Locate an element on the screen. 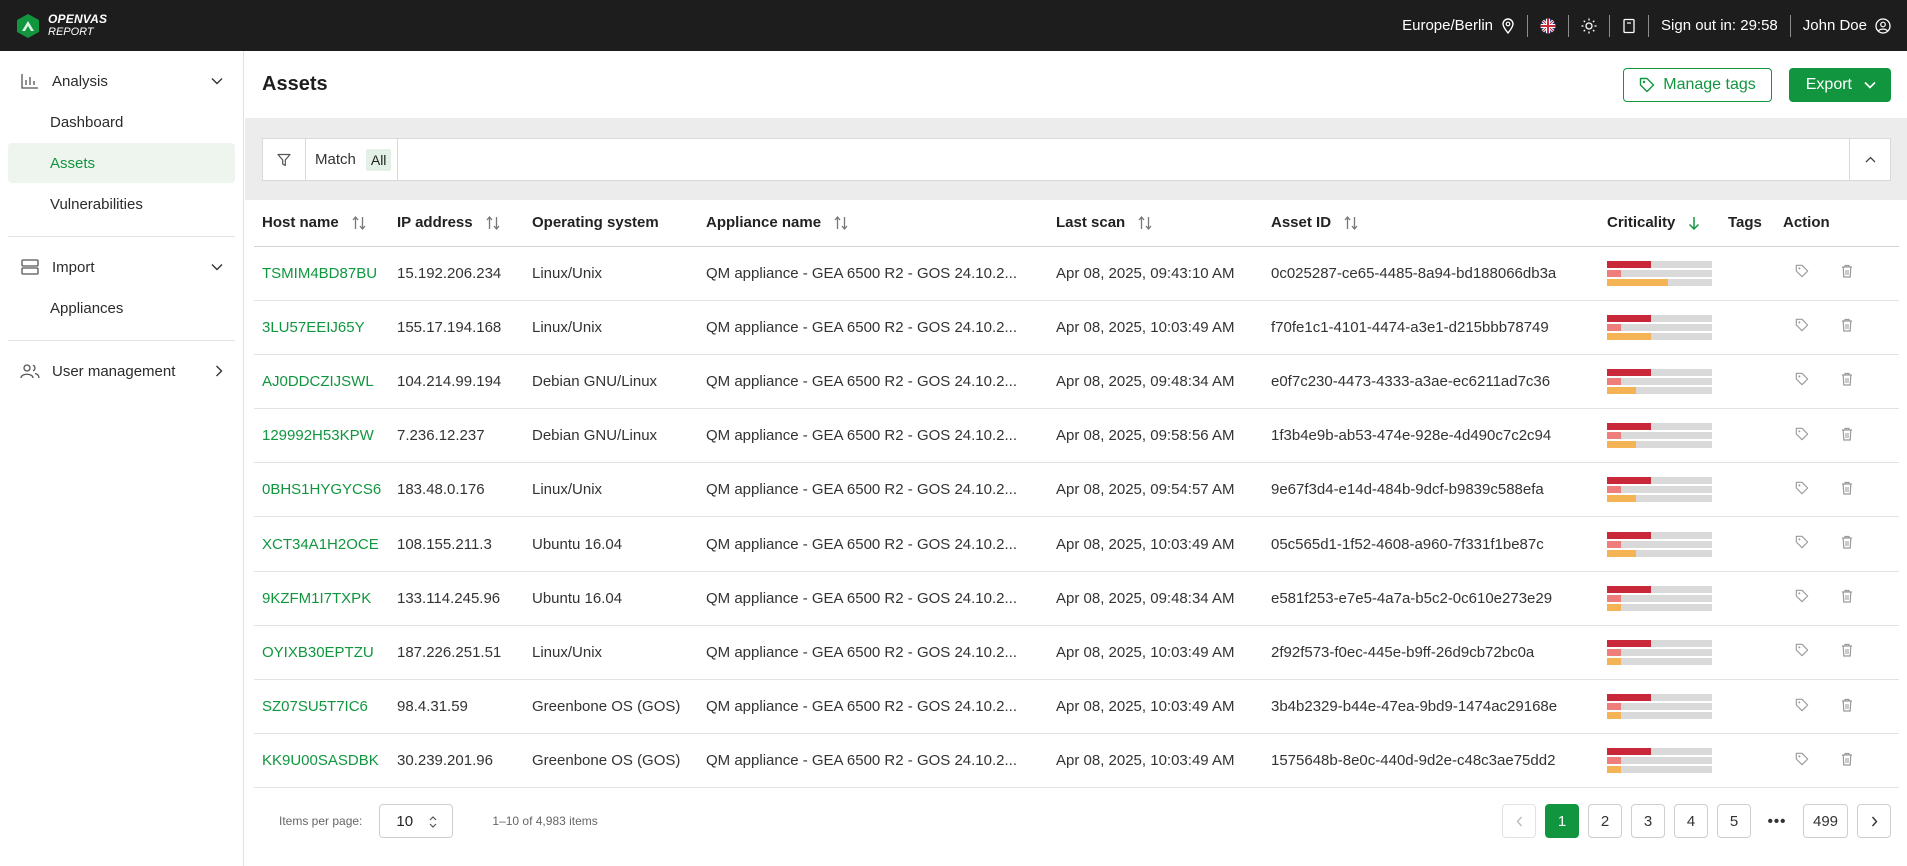  column-header-appliance: Appliance name is located at coordinates (881, 223).